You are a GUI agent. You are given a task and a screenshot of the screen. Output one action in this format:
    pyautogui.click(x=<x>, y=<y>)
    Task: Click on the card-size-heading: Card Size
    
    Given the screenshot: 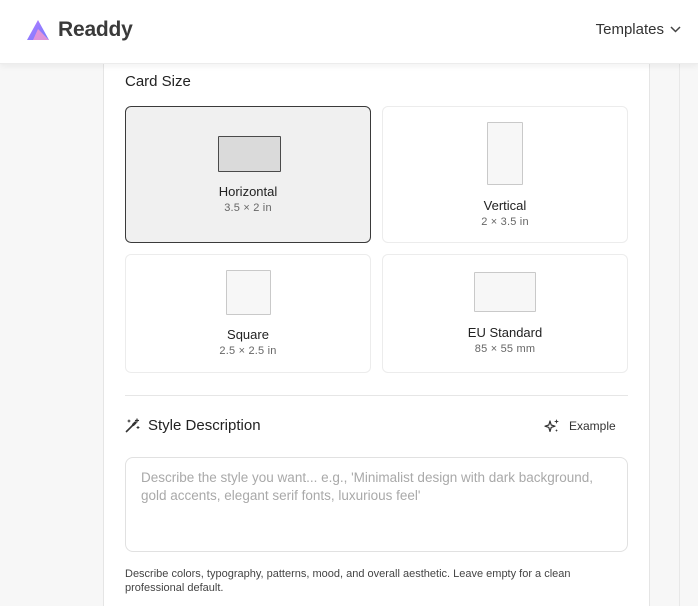 What is the action you would take?
    pyautogui.click(x=158, y=81)
    